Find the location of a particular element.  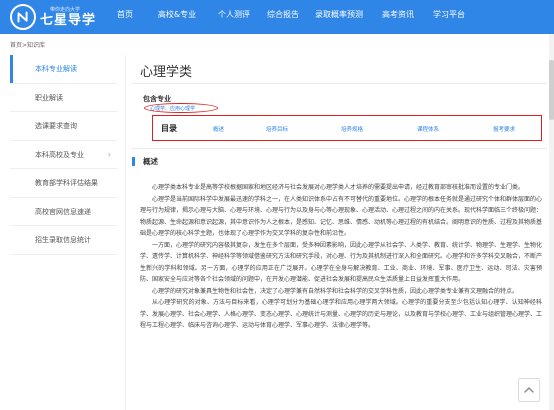

sidebar-divider is located at coordinates (125, 232).